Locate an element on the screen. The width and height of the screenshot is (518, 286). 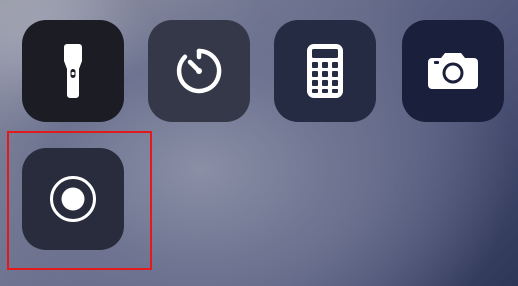
timer-button is located at coordinates (199, 71).